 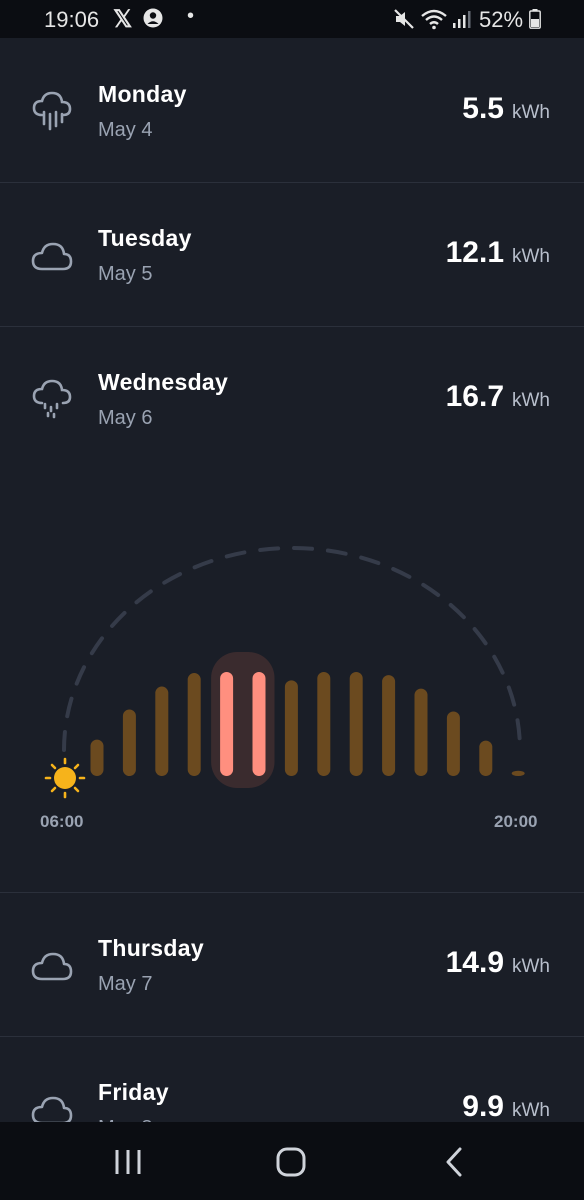 I want to click on x-icon: 𝕏, so click(x=123, y=19).